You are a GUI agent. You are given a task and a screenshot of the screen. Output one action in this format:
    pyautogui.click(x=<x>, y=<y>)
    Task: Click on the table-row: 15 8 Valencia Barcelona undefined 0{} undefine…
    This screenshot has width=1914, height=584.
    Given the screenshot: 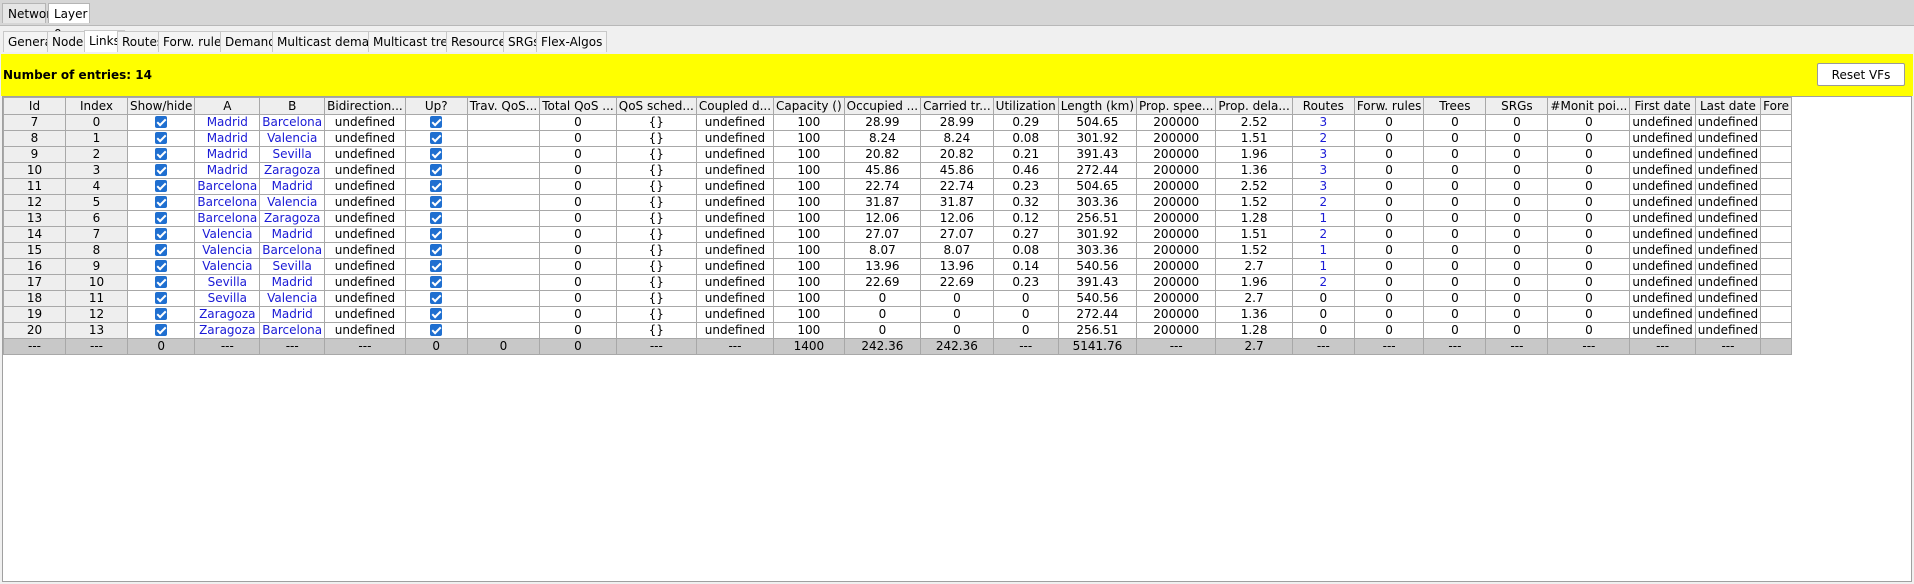 What is the action you would take?
    pyautogui.click(x=897, y=250)
    